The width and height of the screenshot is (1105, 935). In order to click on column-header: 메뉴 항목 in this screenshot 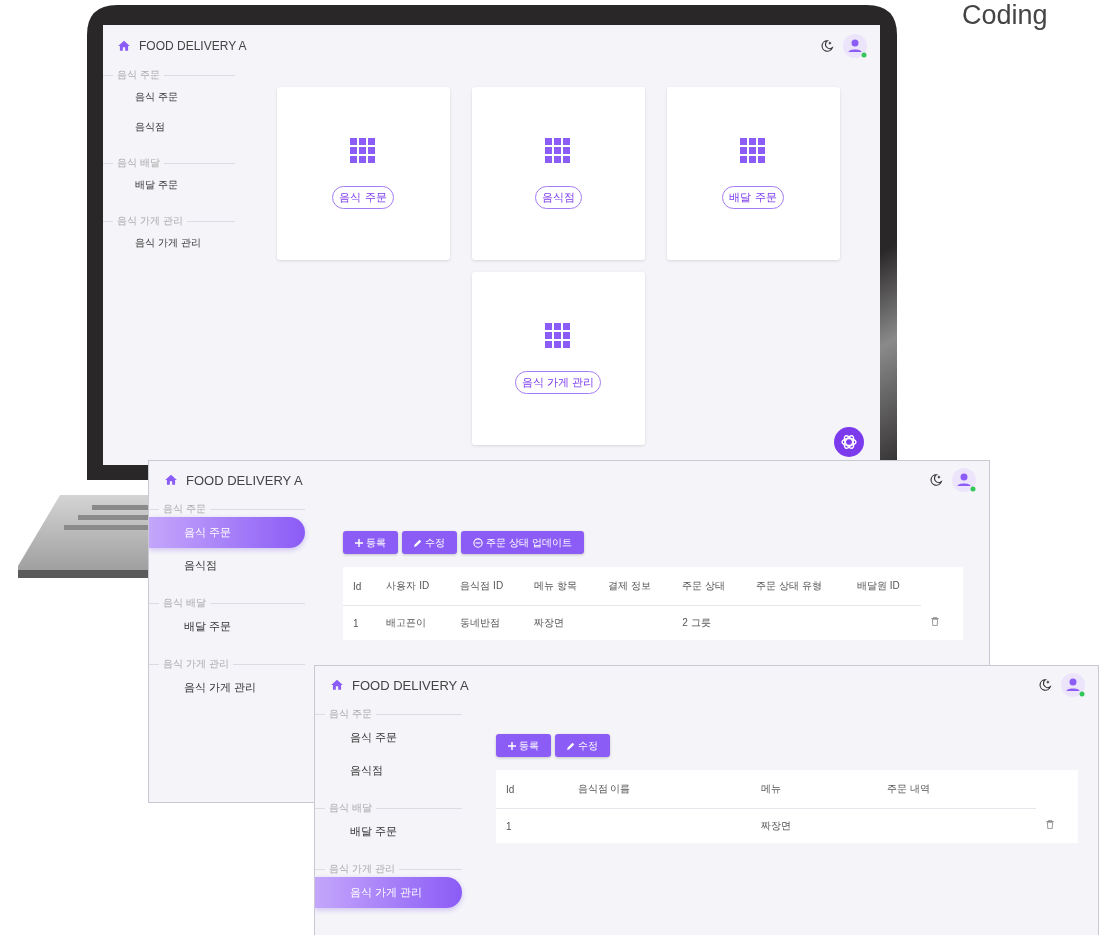, I will do `click(561, 586)`.